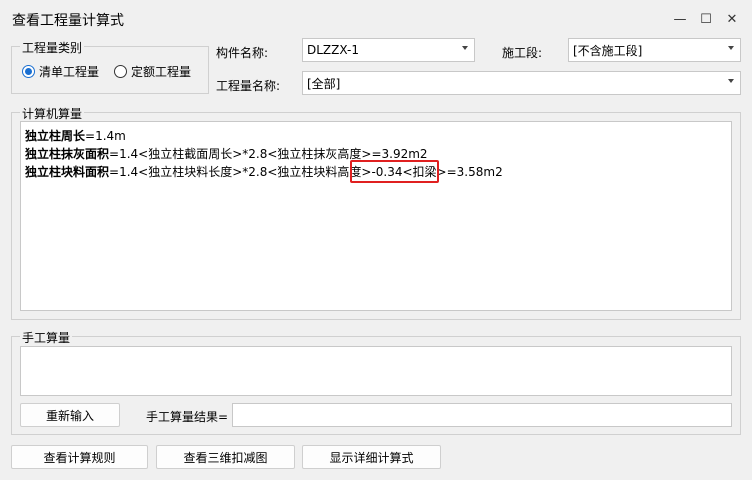  Describe the element at coordinates (46, 337) in the screenshot. I see `manual-calc-group-label: 手工算量` at that location.